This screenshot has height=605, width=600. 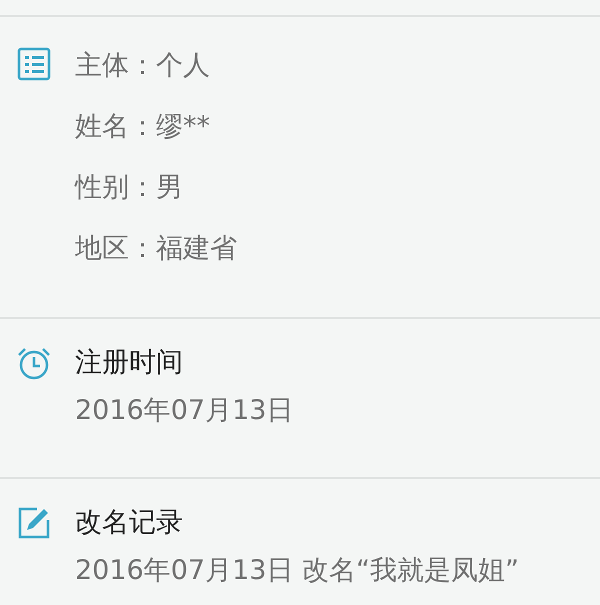 What do you see at coordinates (184, 411) in the screenshot?
I see `section-value: 2016年07月13日` at bounding box center [184, 411].